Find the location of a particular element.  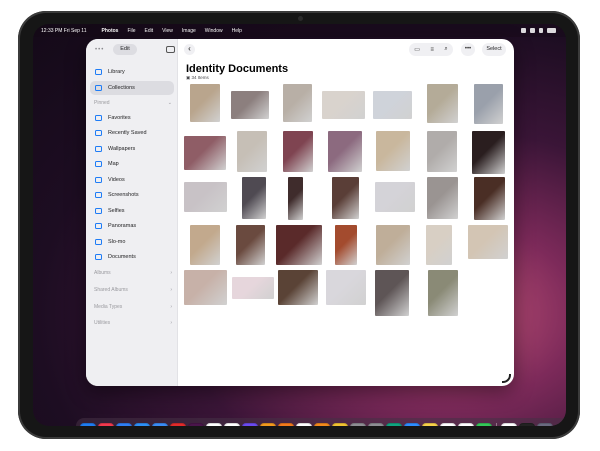

edit-button: Edit is located at coordinates (125, 49).